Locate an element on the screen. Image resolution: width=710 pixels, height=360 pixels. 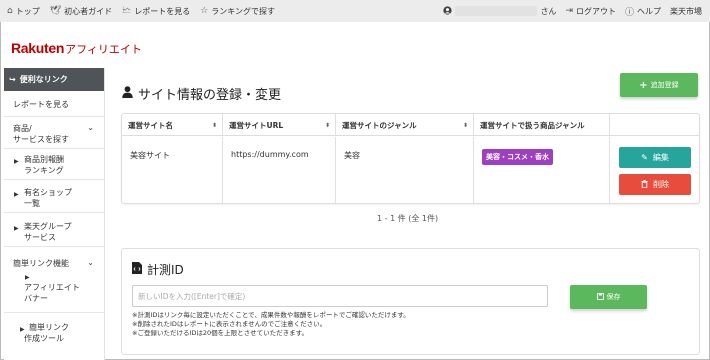
sidebar-item-ranking: ▶ 商品別報酬 ランキング is located at coordinates (54, 164).